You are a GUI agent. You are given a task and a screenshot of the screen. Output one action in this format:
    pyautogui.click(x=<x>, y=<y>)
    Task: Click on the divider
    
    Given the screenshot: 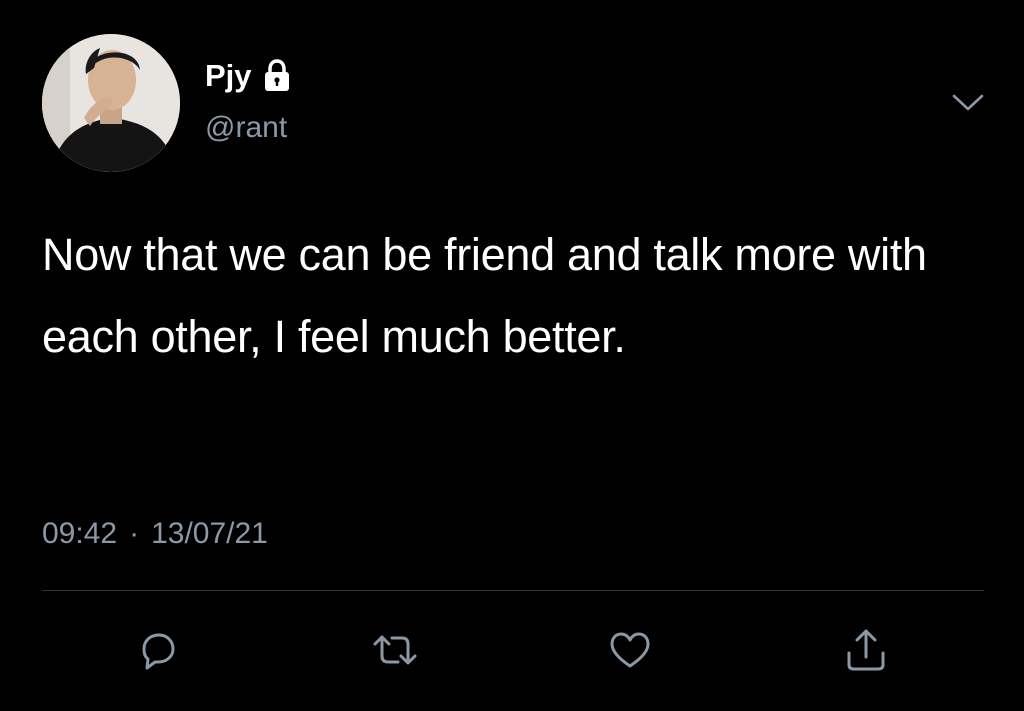 What is the action you would take?
    pyautogui.click(x=513, y=590)
    